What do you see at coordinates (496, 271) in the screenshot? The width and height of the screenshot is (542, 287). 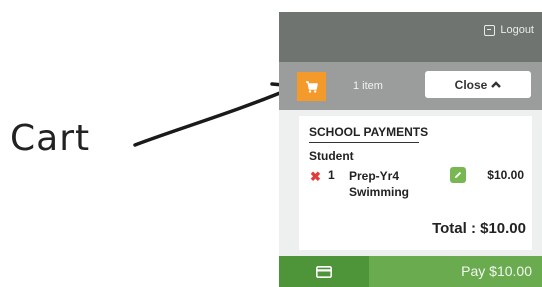 I see `pay-label: Pay $10.00` at bounding box center [496, 271].